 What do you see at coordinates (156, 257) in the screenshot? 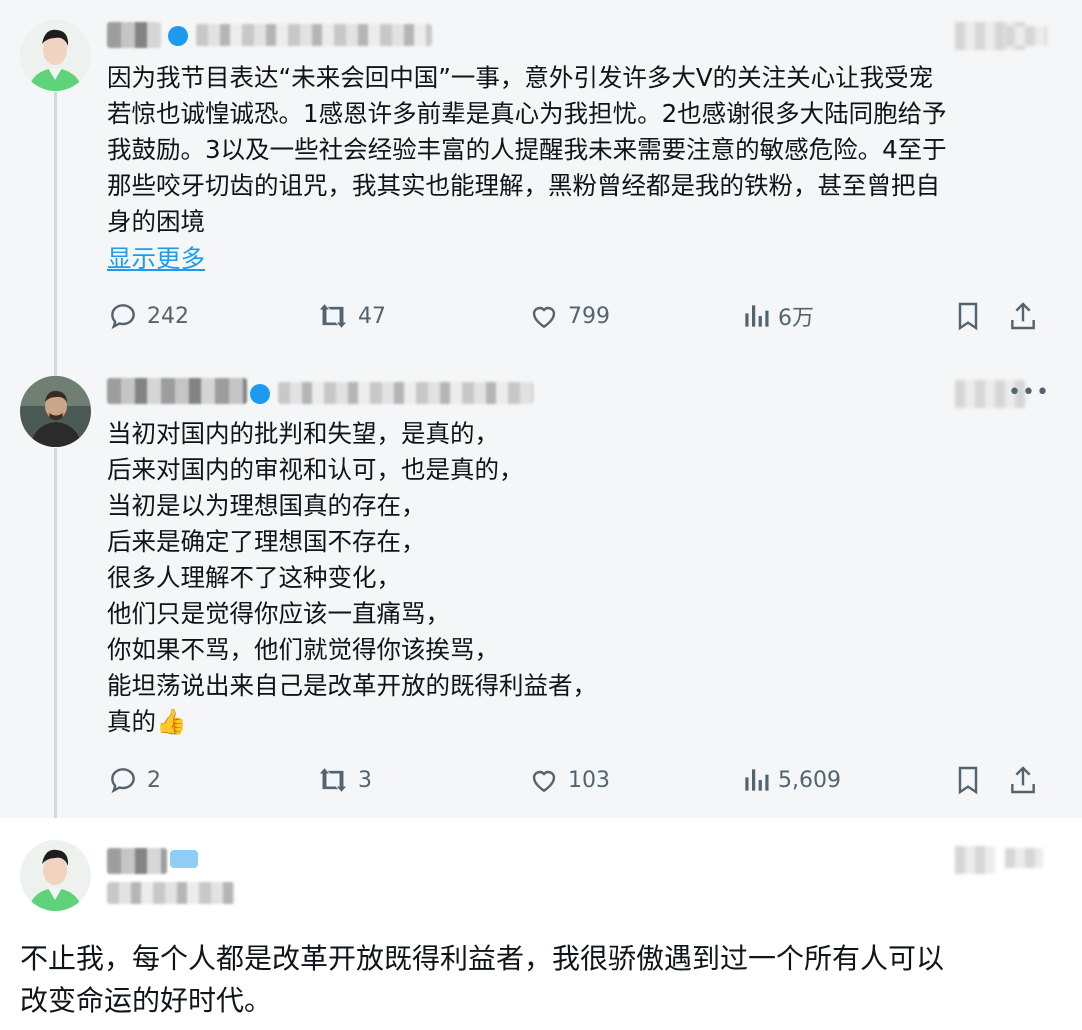
I see `show-more-link: 显示更多` at bounding box center [156, 257].